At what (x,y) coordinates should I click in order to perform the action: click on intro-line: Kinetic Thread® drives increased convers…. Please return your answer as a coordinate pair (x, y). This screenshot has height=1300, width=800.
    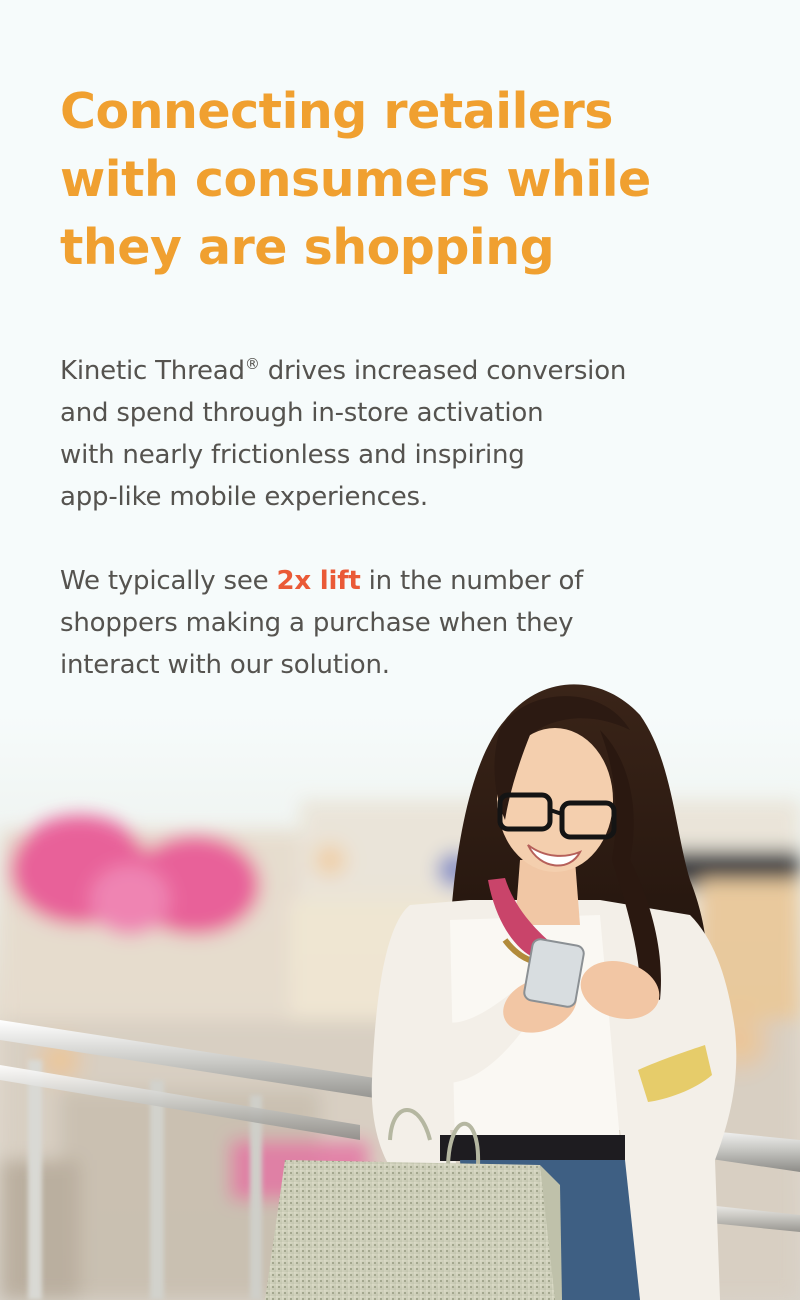
    Looking at the image, I should click on (400, 371).